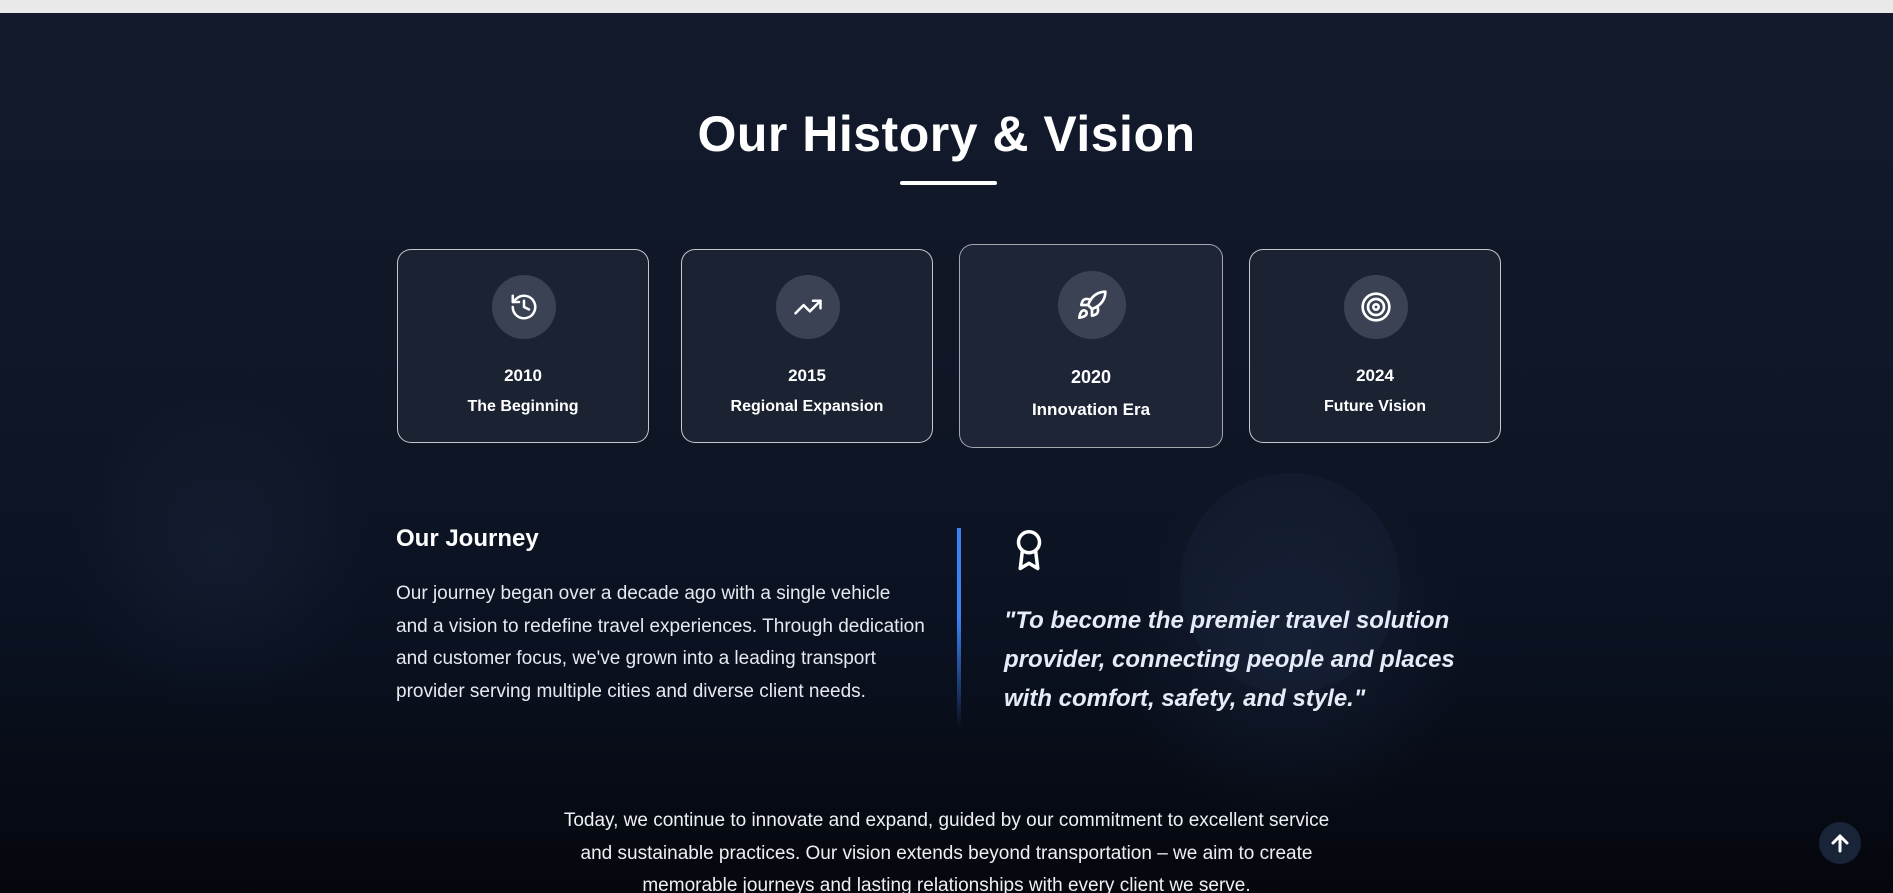 Image resolution: width=1893 pixels, height=893 pixels. Describe the element at coordinates (1375, 346) in the screenshot. I see `milestone-card-2024: 2024 Future Vision` at that location.